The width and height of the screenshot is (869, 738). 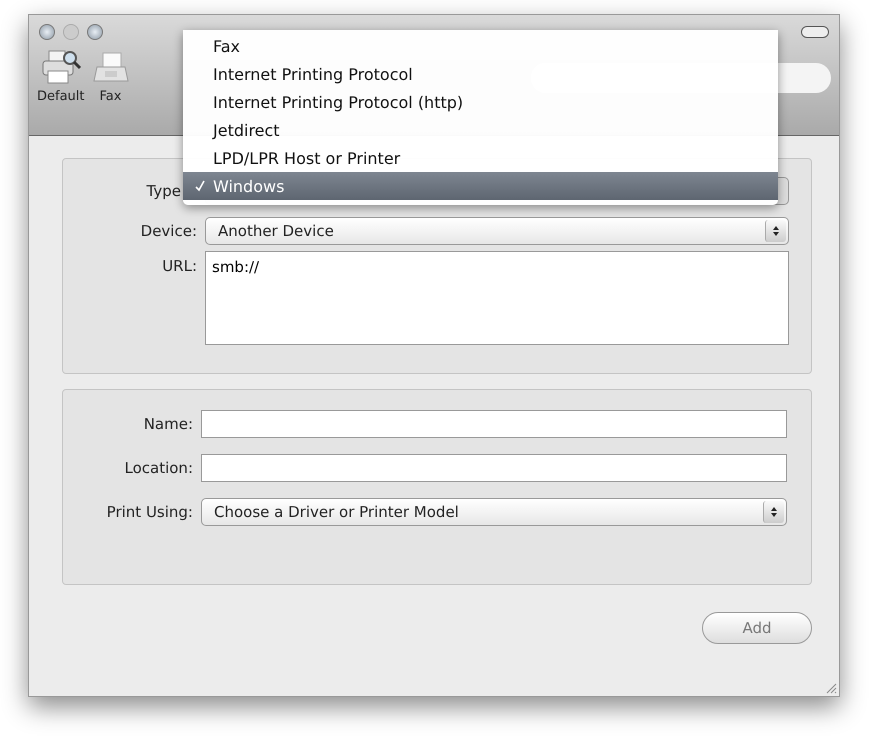 What do you see at coordinates (494, 468) in the screenshot?
I see `location-field` at bounding box center [494, 468].